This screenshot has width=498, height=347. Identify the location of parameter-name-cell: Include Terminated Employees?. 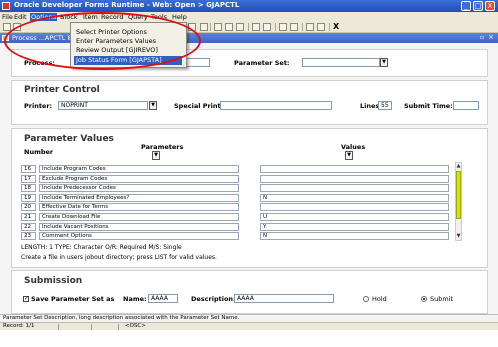
(139, 197).